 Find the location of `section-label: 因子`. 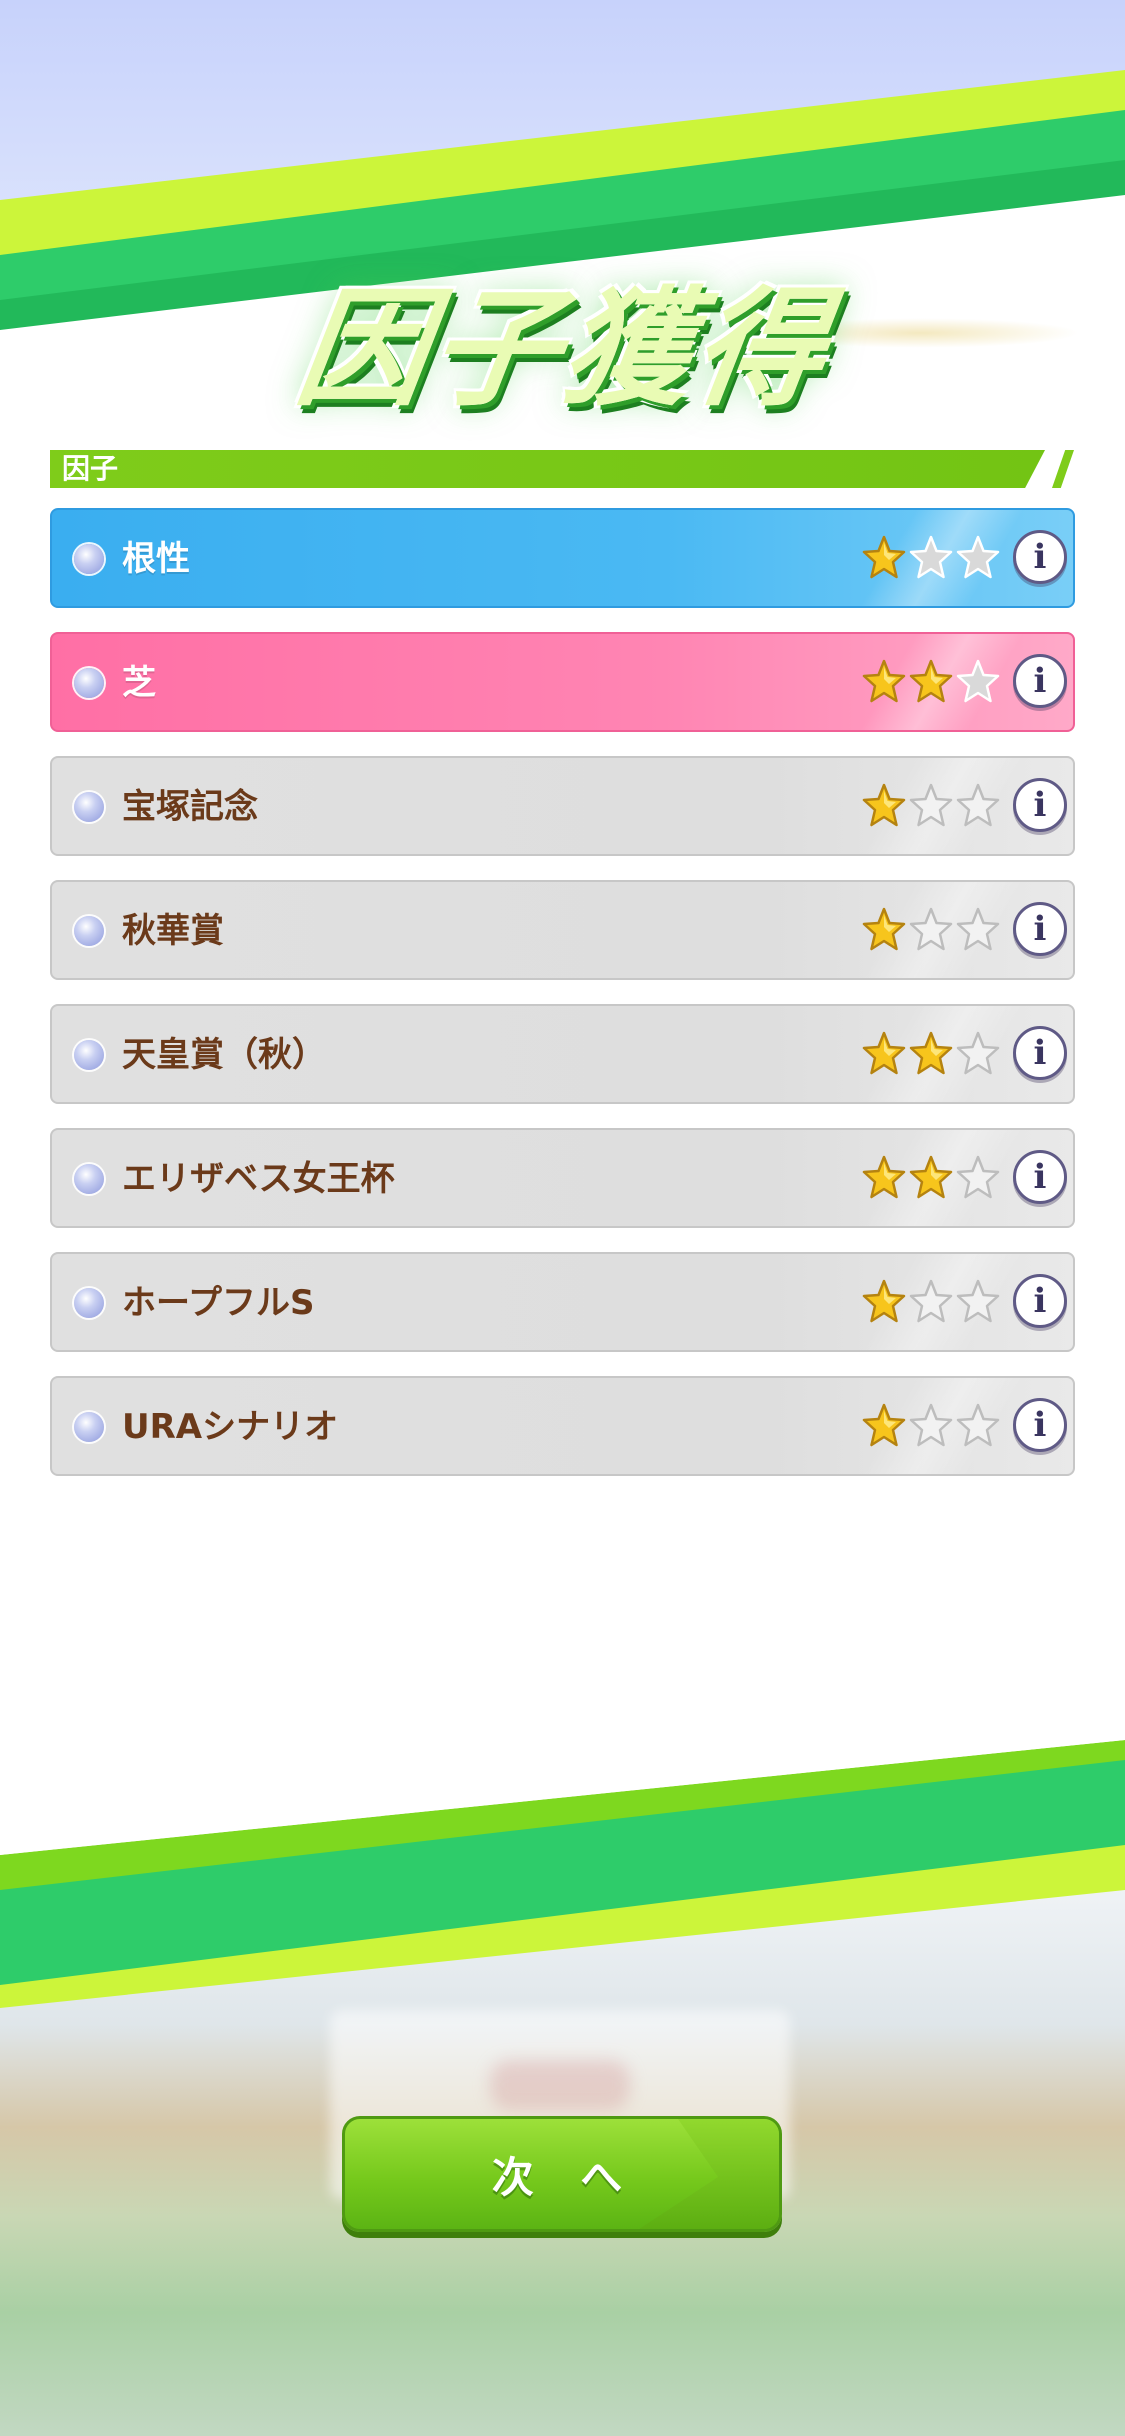

section-label: 因子 is located at coordinates (90, 468).